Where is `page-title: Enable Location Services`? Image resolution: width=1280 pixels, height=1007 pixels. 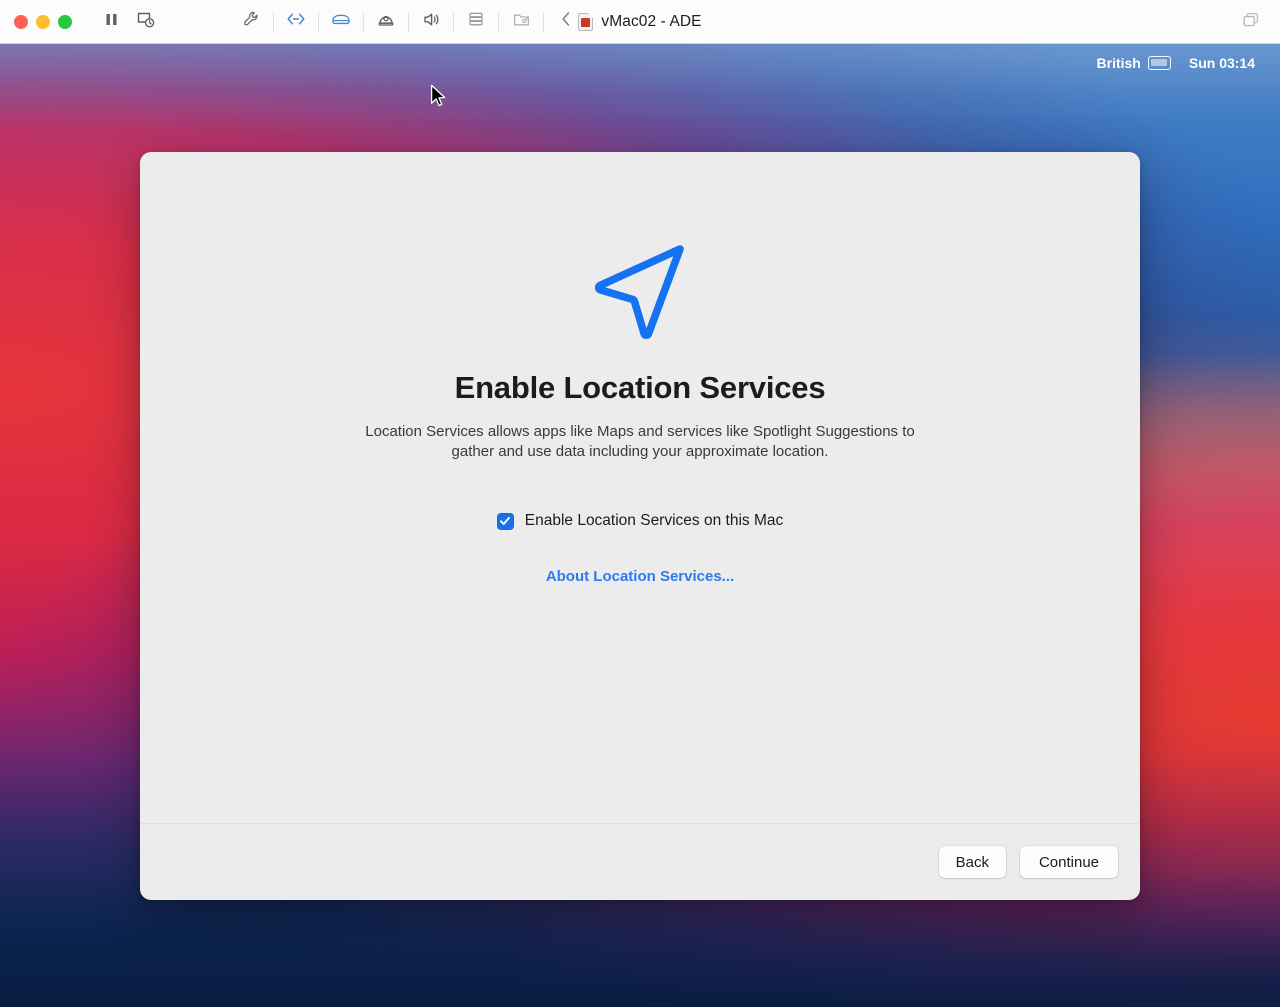 page-title: Enable Location Services is located at coordinates (640, 387).